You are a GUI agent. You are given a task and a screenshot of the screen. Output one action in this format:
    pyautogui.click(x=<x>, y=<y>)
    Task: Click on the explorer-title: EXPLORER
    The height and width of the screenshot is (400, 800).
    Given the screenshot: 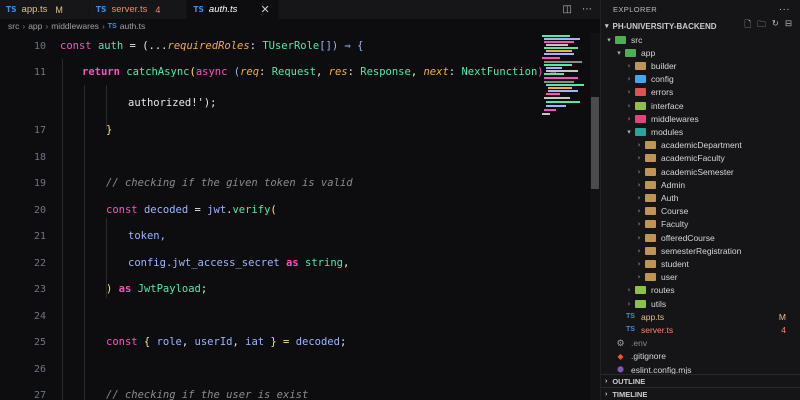 What is the action you would take?
    pyautogui.click(x=635, y=9)
    